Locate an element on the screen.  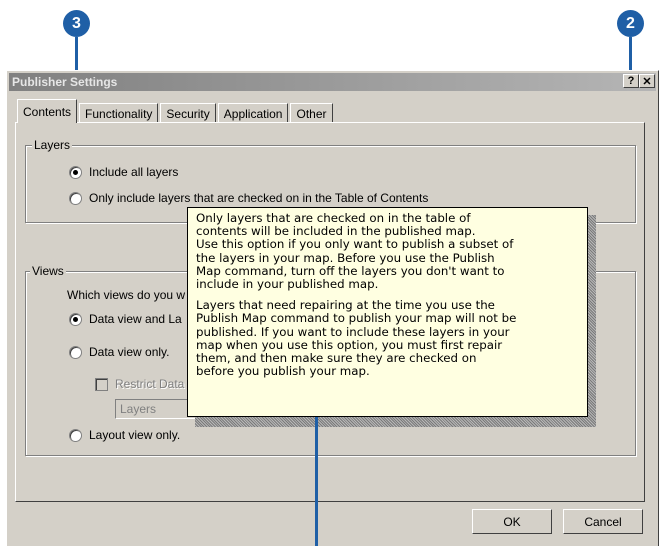
data-view-and-layout-label: Data view and La is located at coordinates (135, 319).